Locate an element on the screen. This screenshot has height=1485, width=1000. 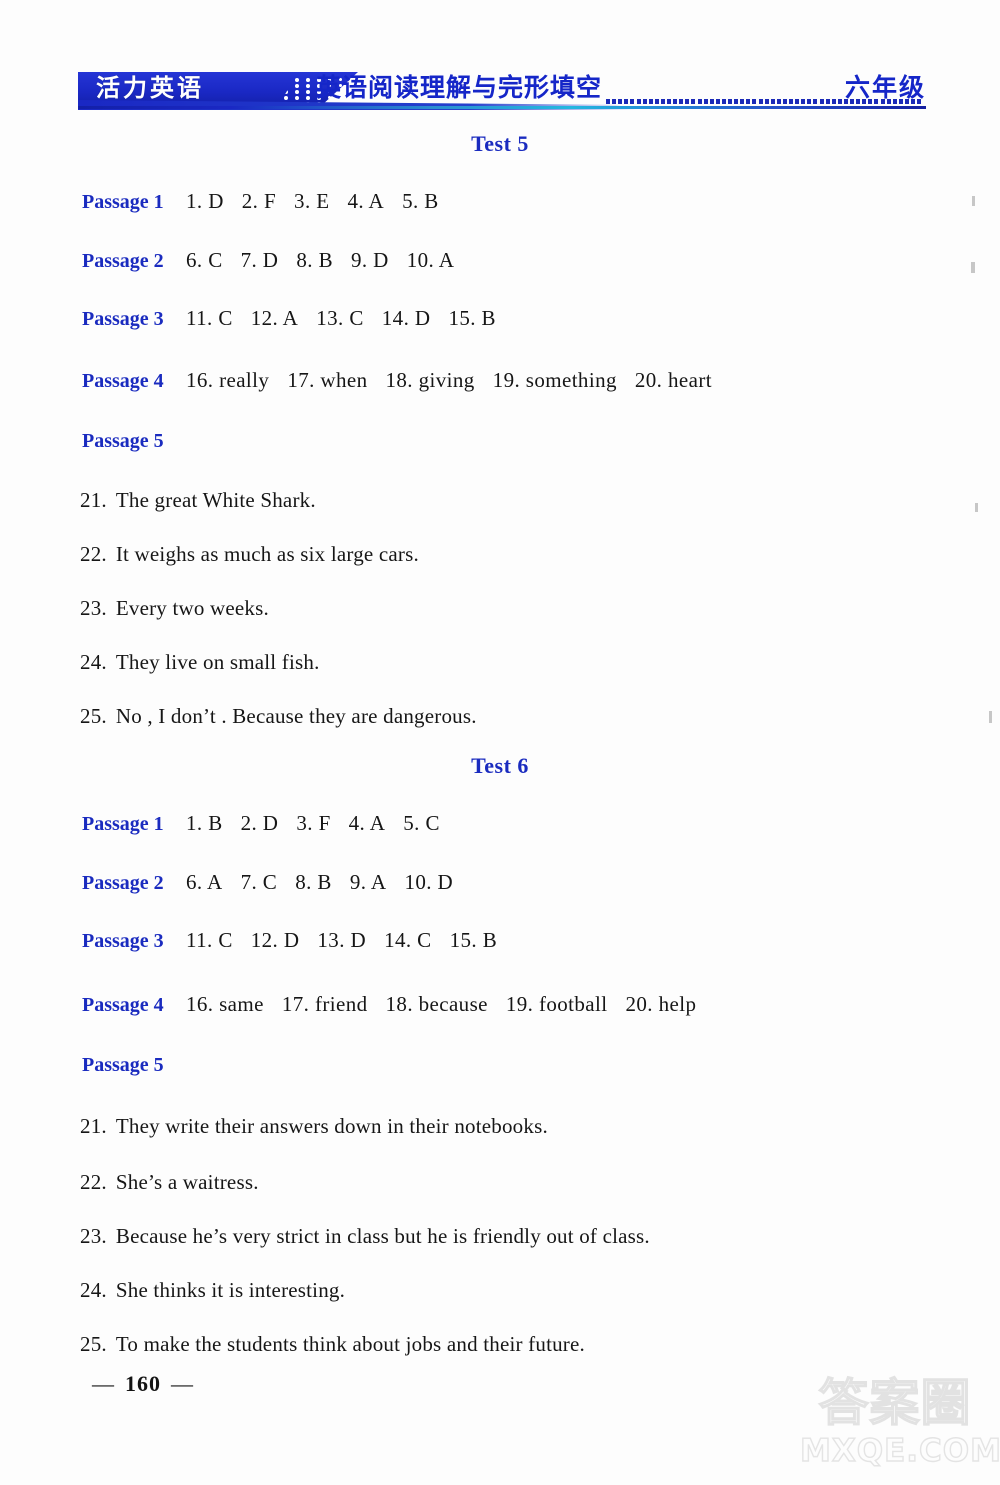
passage-answer-row: Passage 2 6. A 7. C 8. B 9. A 10. D is located at coordinates (276, 882).